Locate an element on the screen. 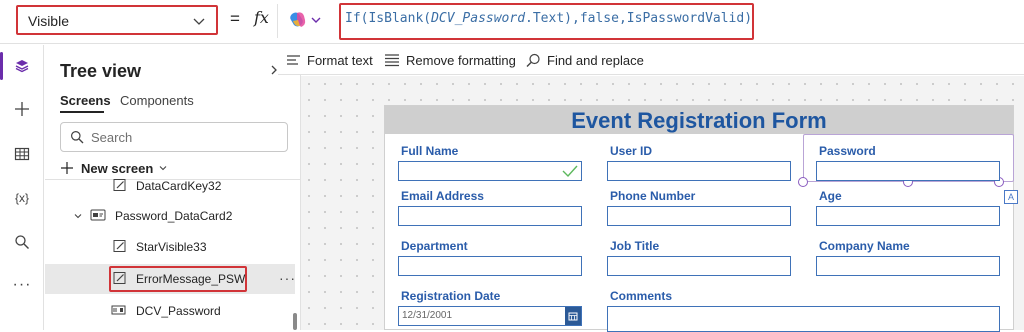 The width and height of the screenshot is (1024, 332). remove-formatting-button: Remove formatting is located at coordinates (450, 60).